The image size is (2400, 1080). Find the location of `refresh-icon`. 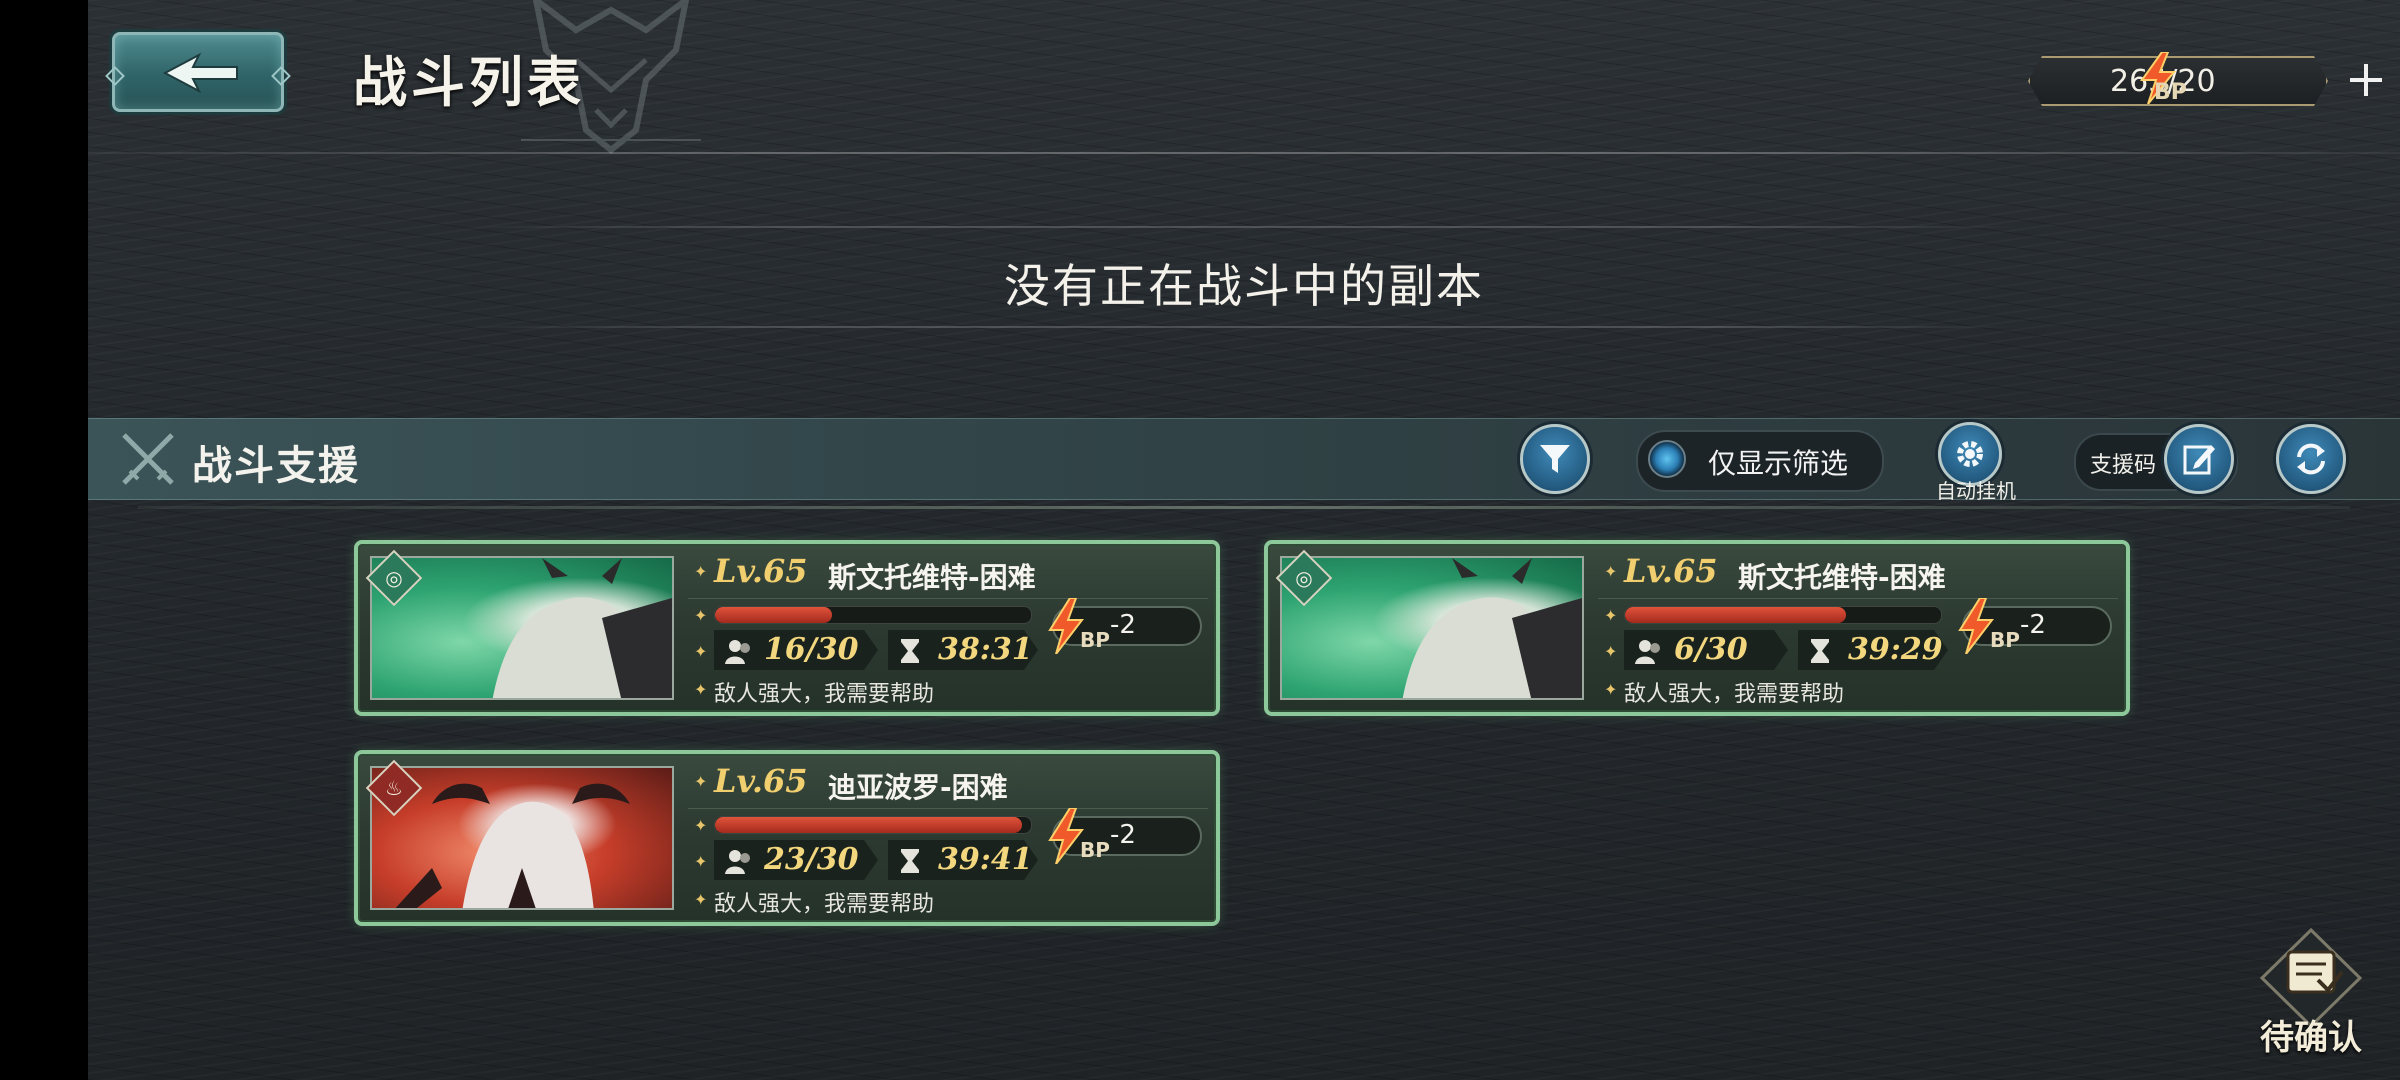

refresh-icon is located at coordinates (2311, 459).